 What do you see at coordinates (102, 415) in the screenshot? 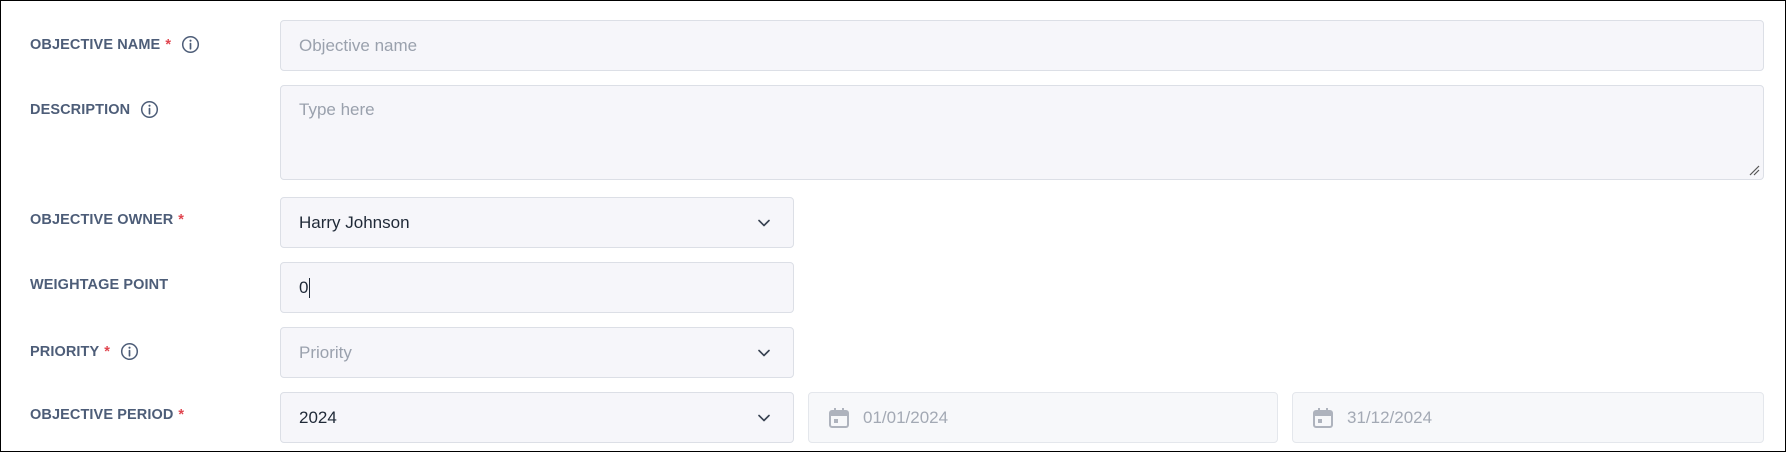
I see `objective-period-label-text: OBJECTIVE PERIOD` at bounding box center [102, 415].